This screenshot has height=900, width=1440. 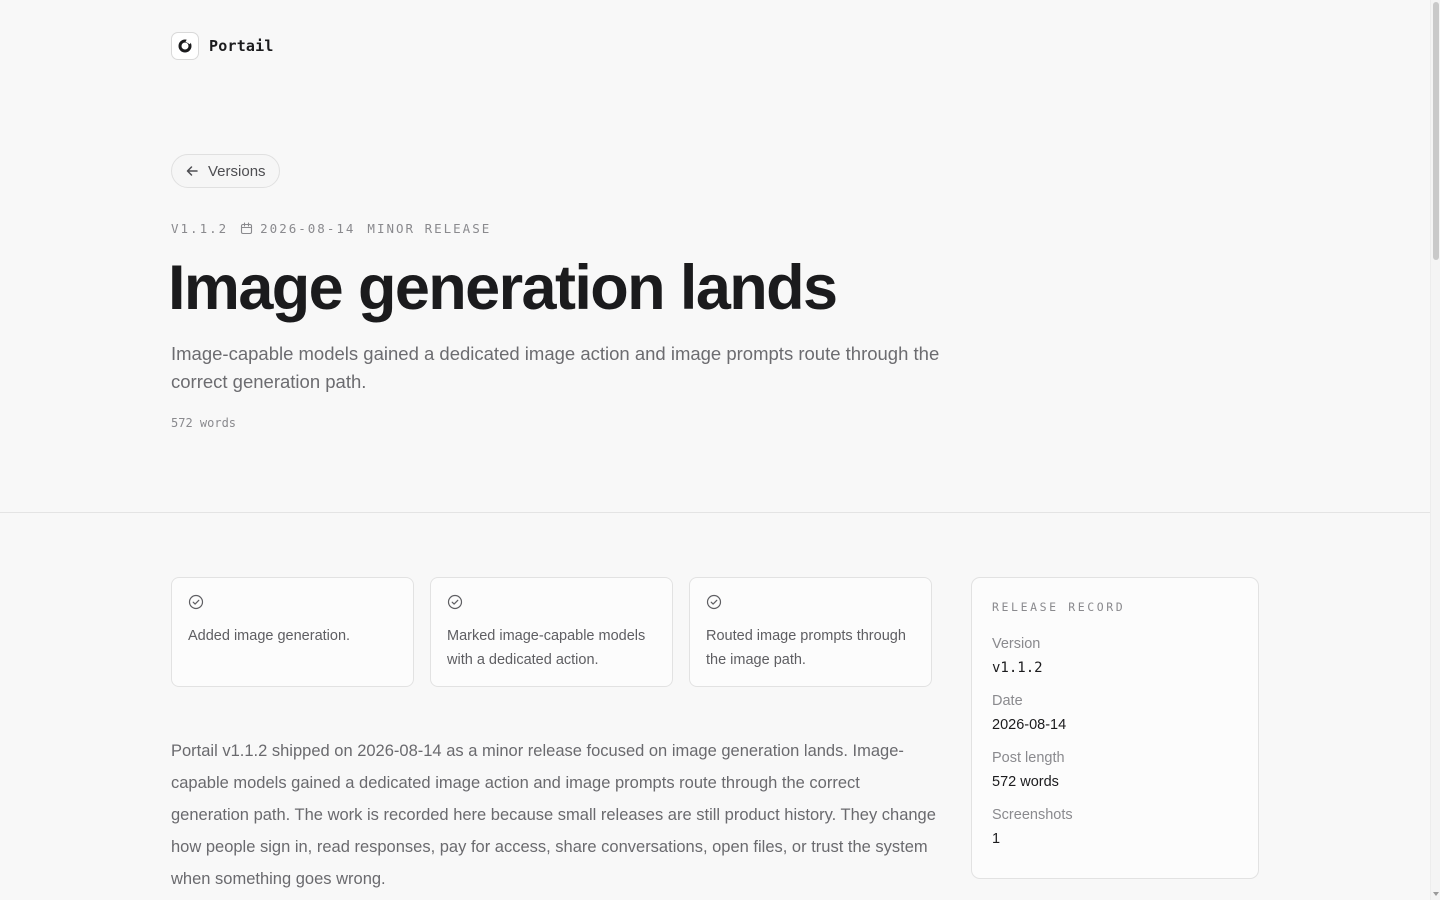 I want to click on meta-release-type: MINOR RELEASE, so click(x=429, y=228).